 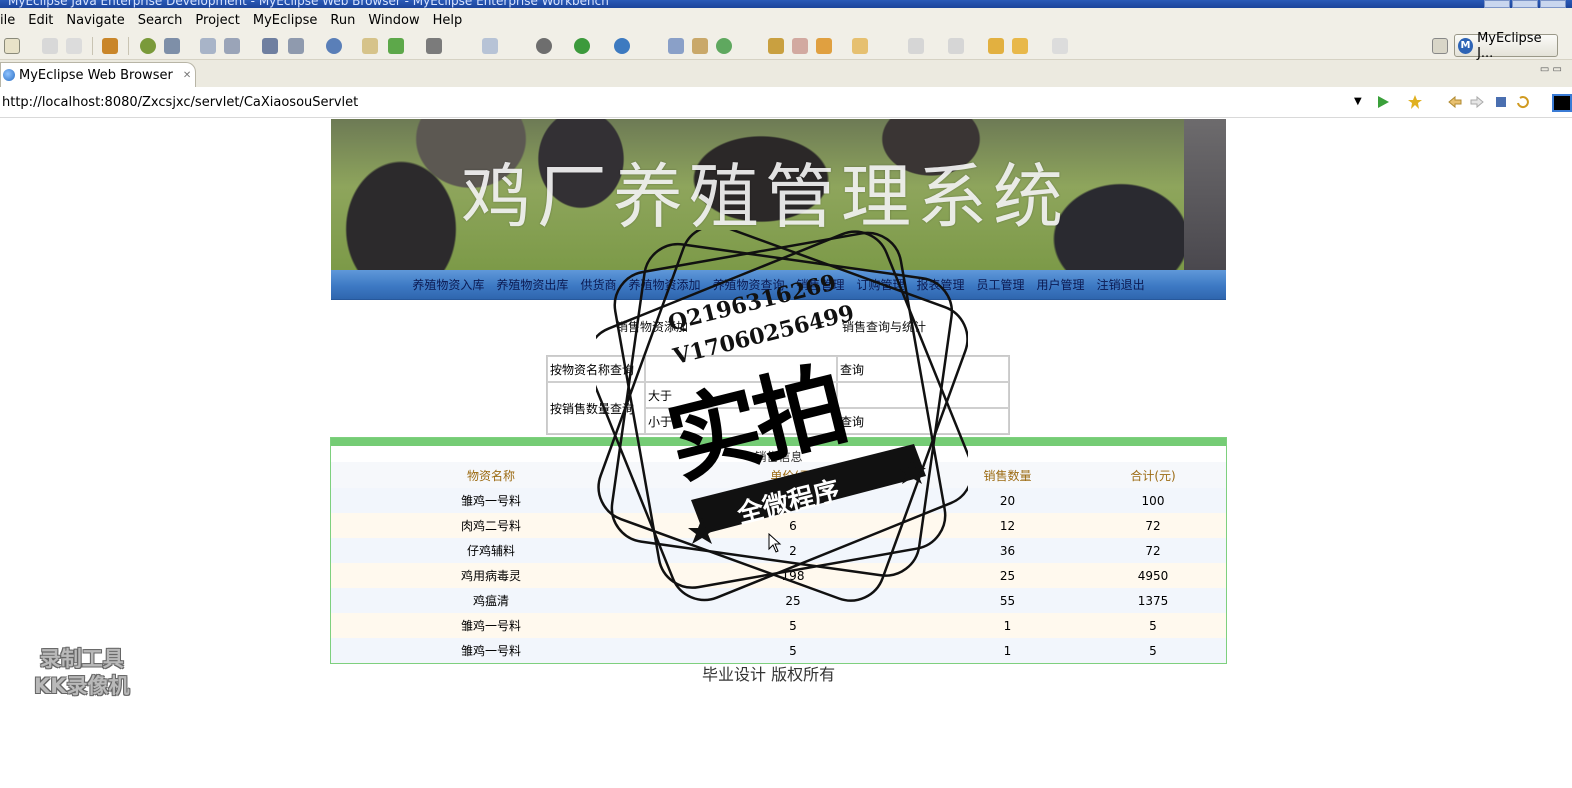 What do you see at coordinates (1477, 102) in the screenshot?
I see `browser-forward-icon` at bounding box center [1477, 102].